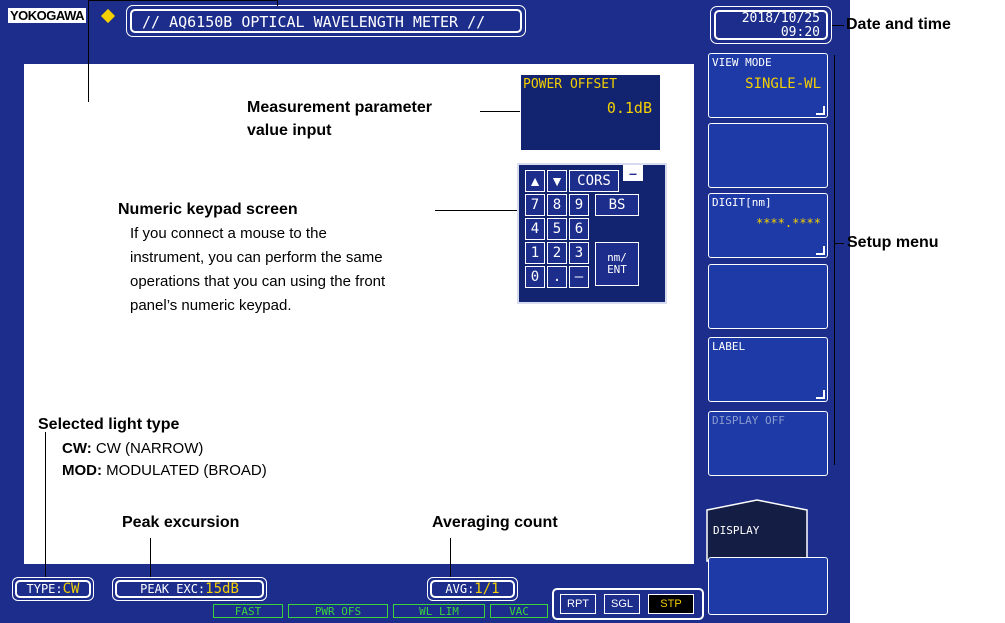 This screenshot has width=1005, height=623. Describe the element at coordinates (800, 32) in the screenshot. I see `time-text: 09:20` at that location.